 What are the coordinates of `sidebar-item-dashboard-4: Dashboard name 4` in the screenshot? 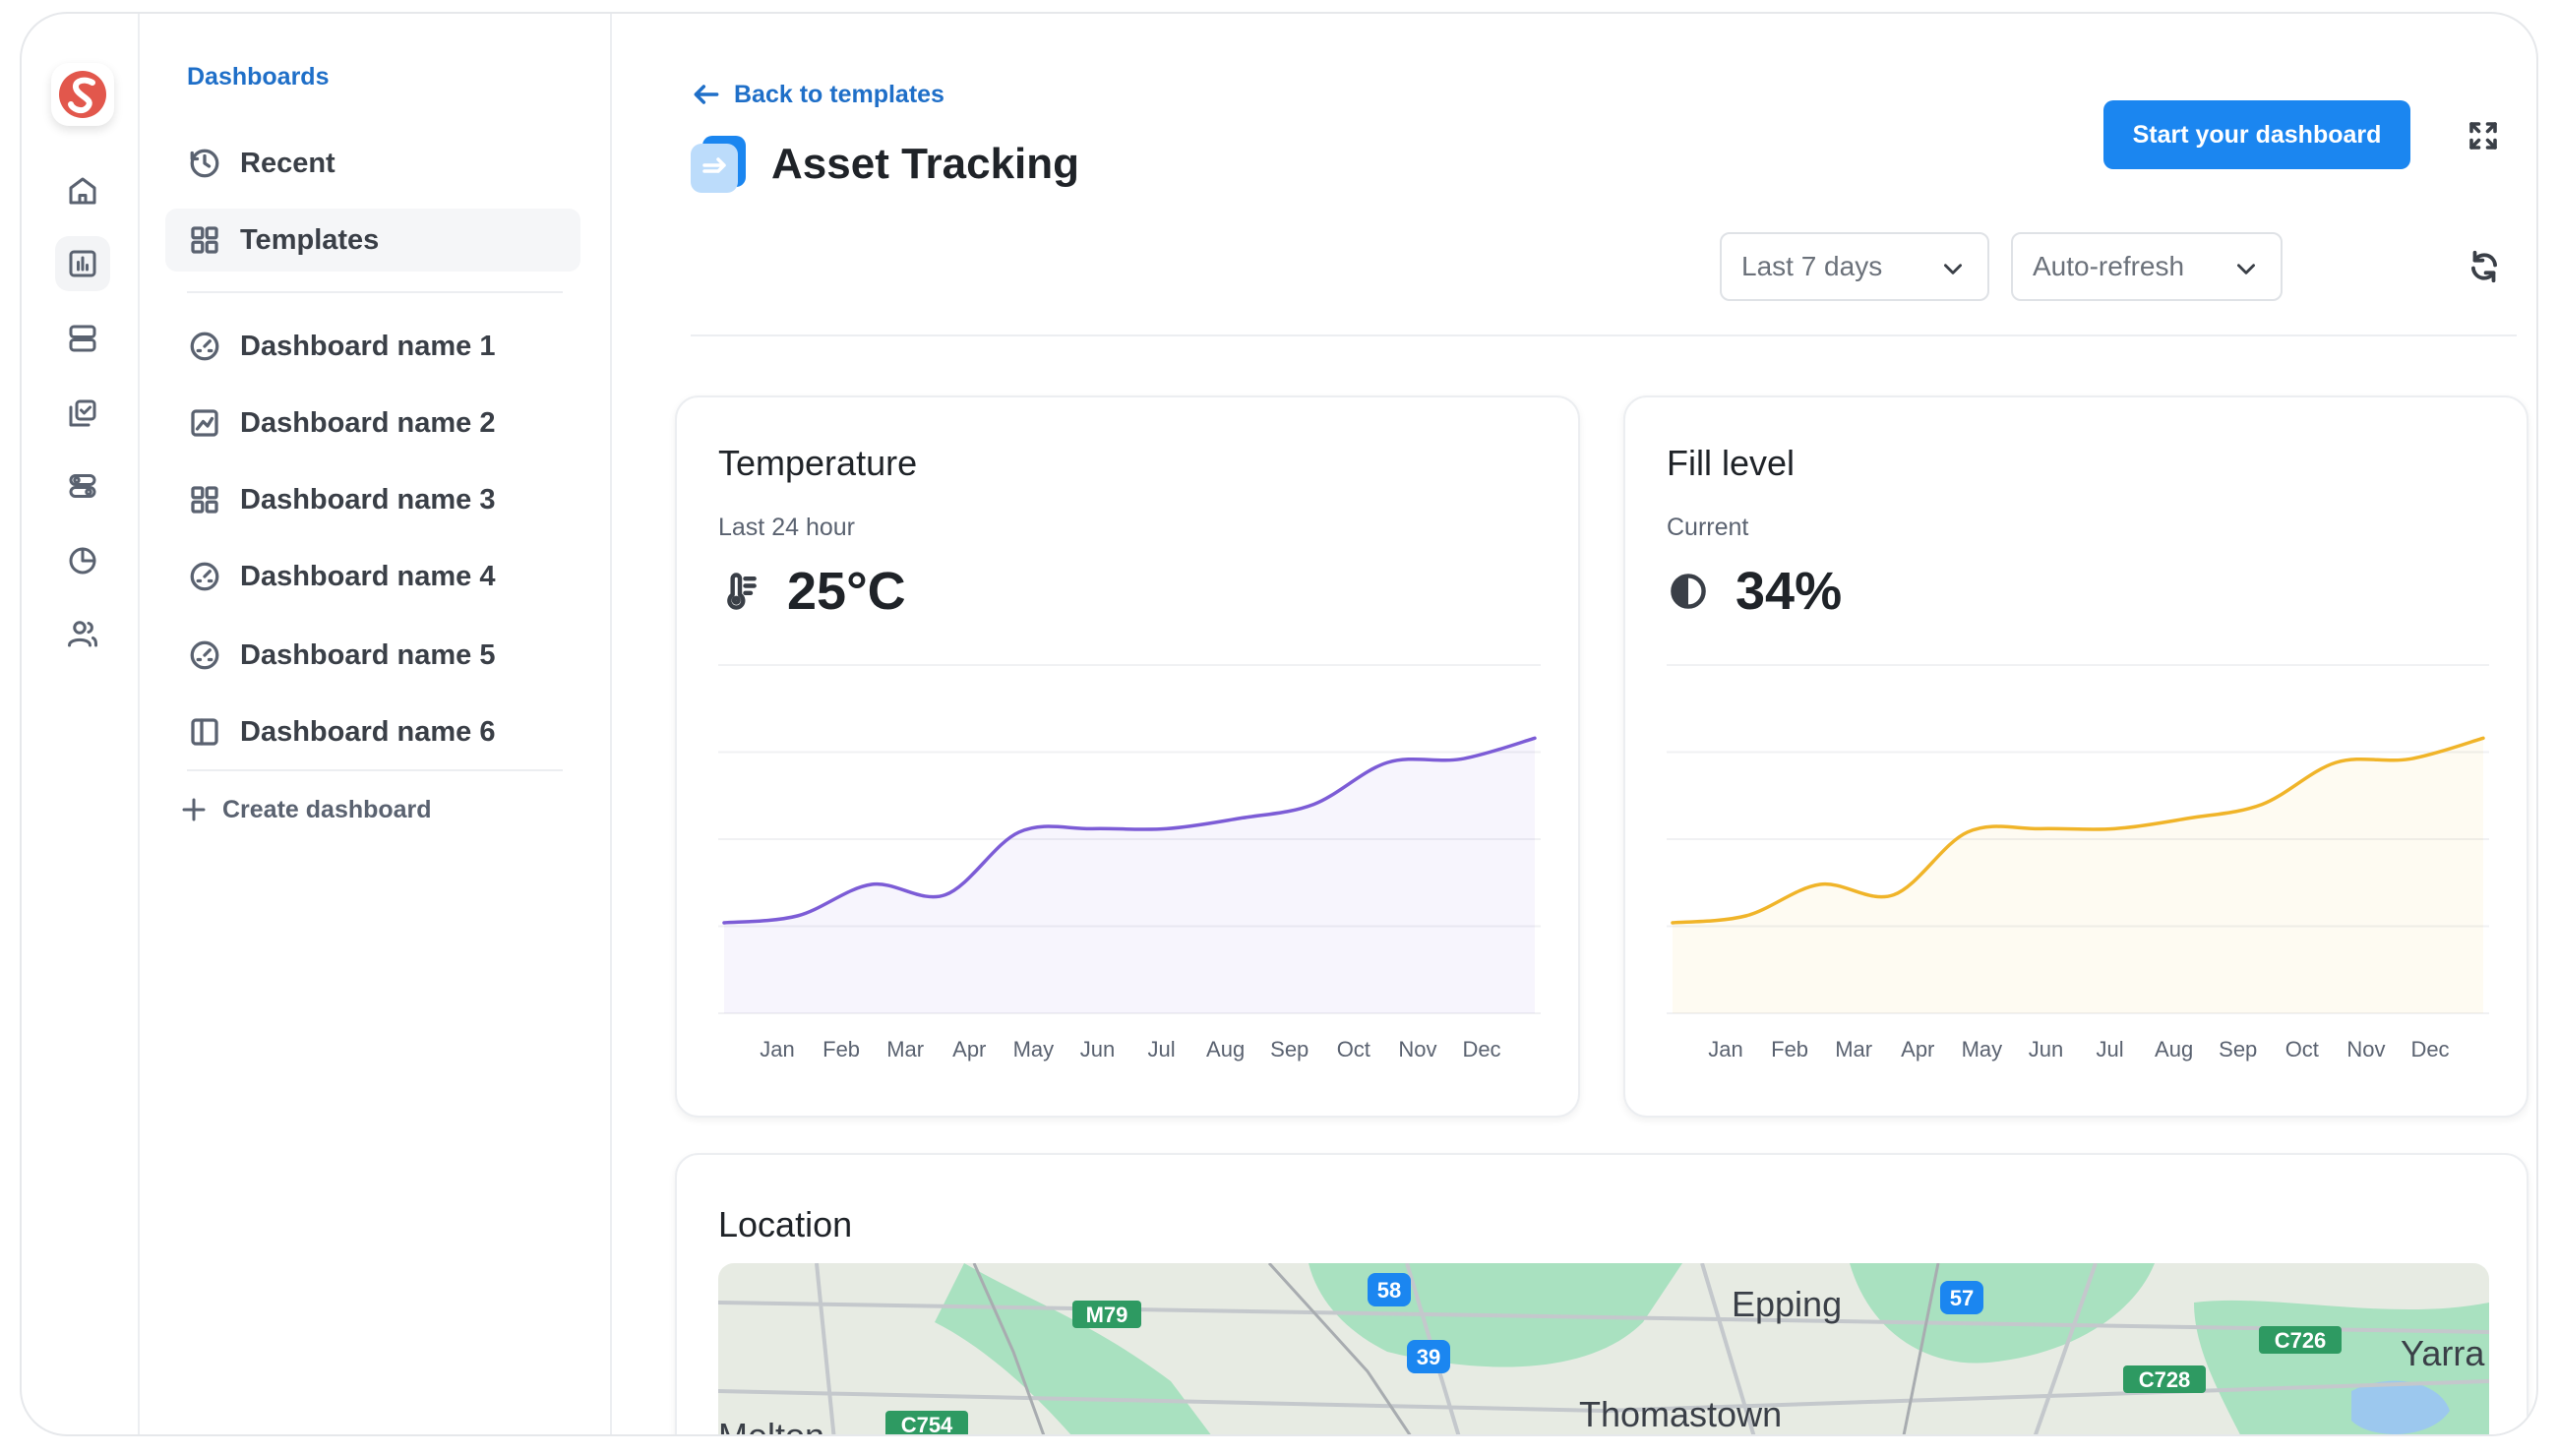 It's located at (372, 576).